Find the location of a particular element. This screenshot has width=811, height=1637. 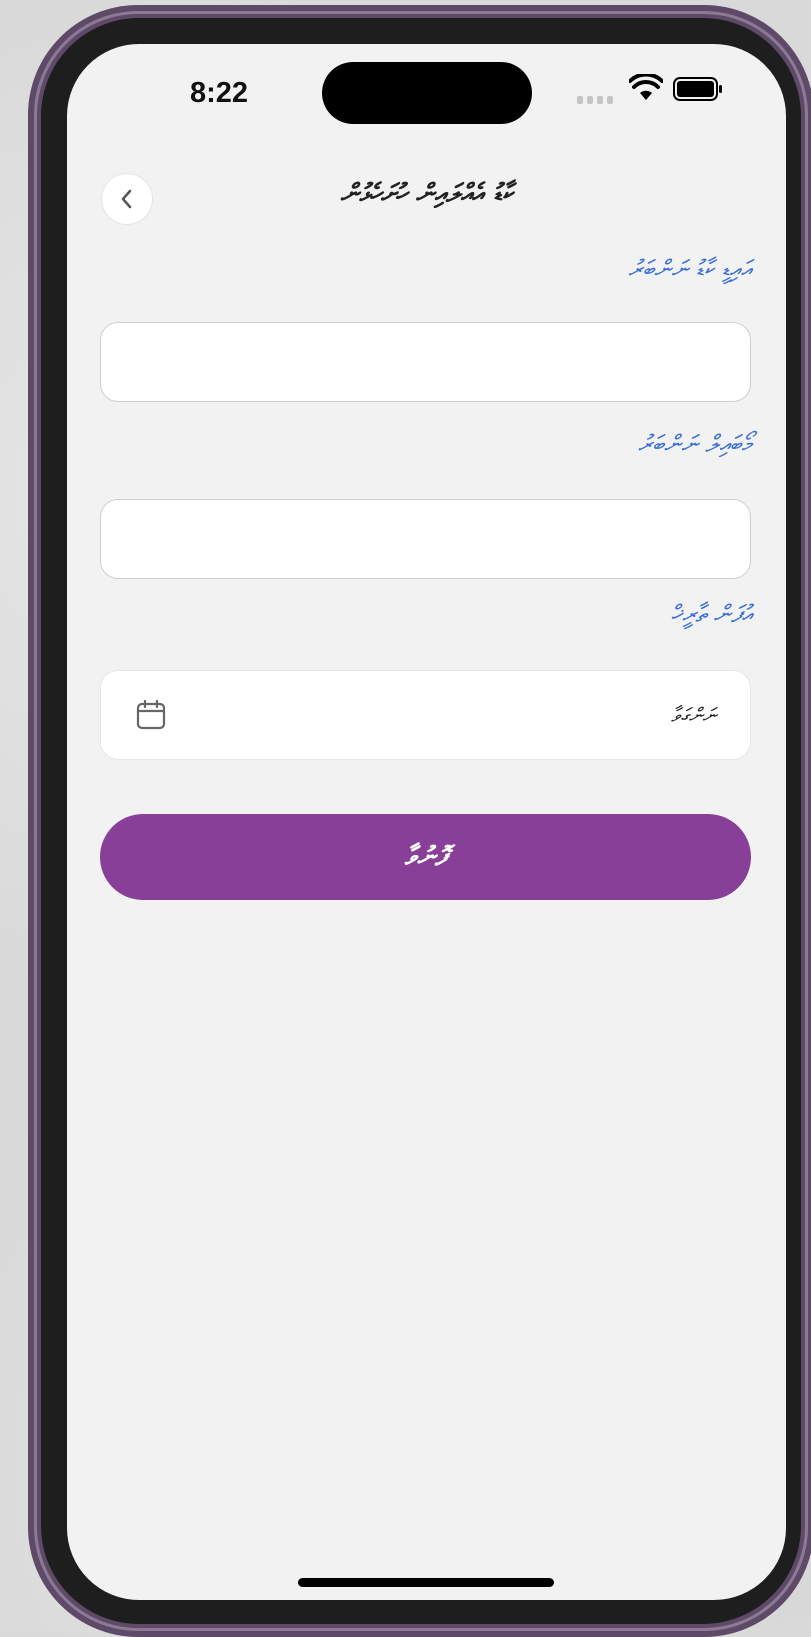

status-time: 8:22 is located at coordinates (219, 93).